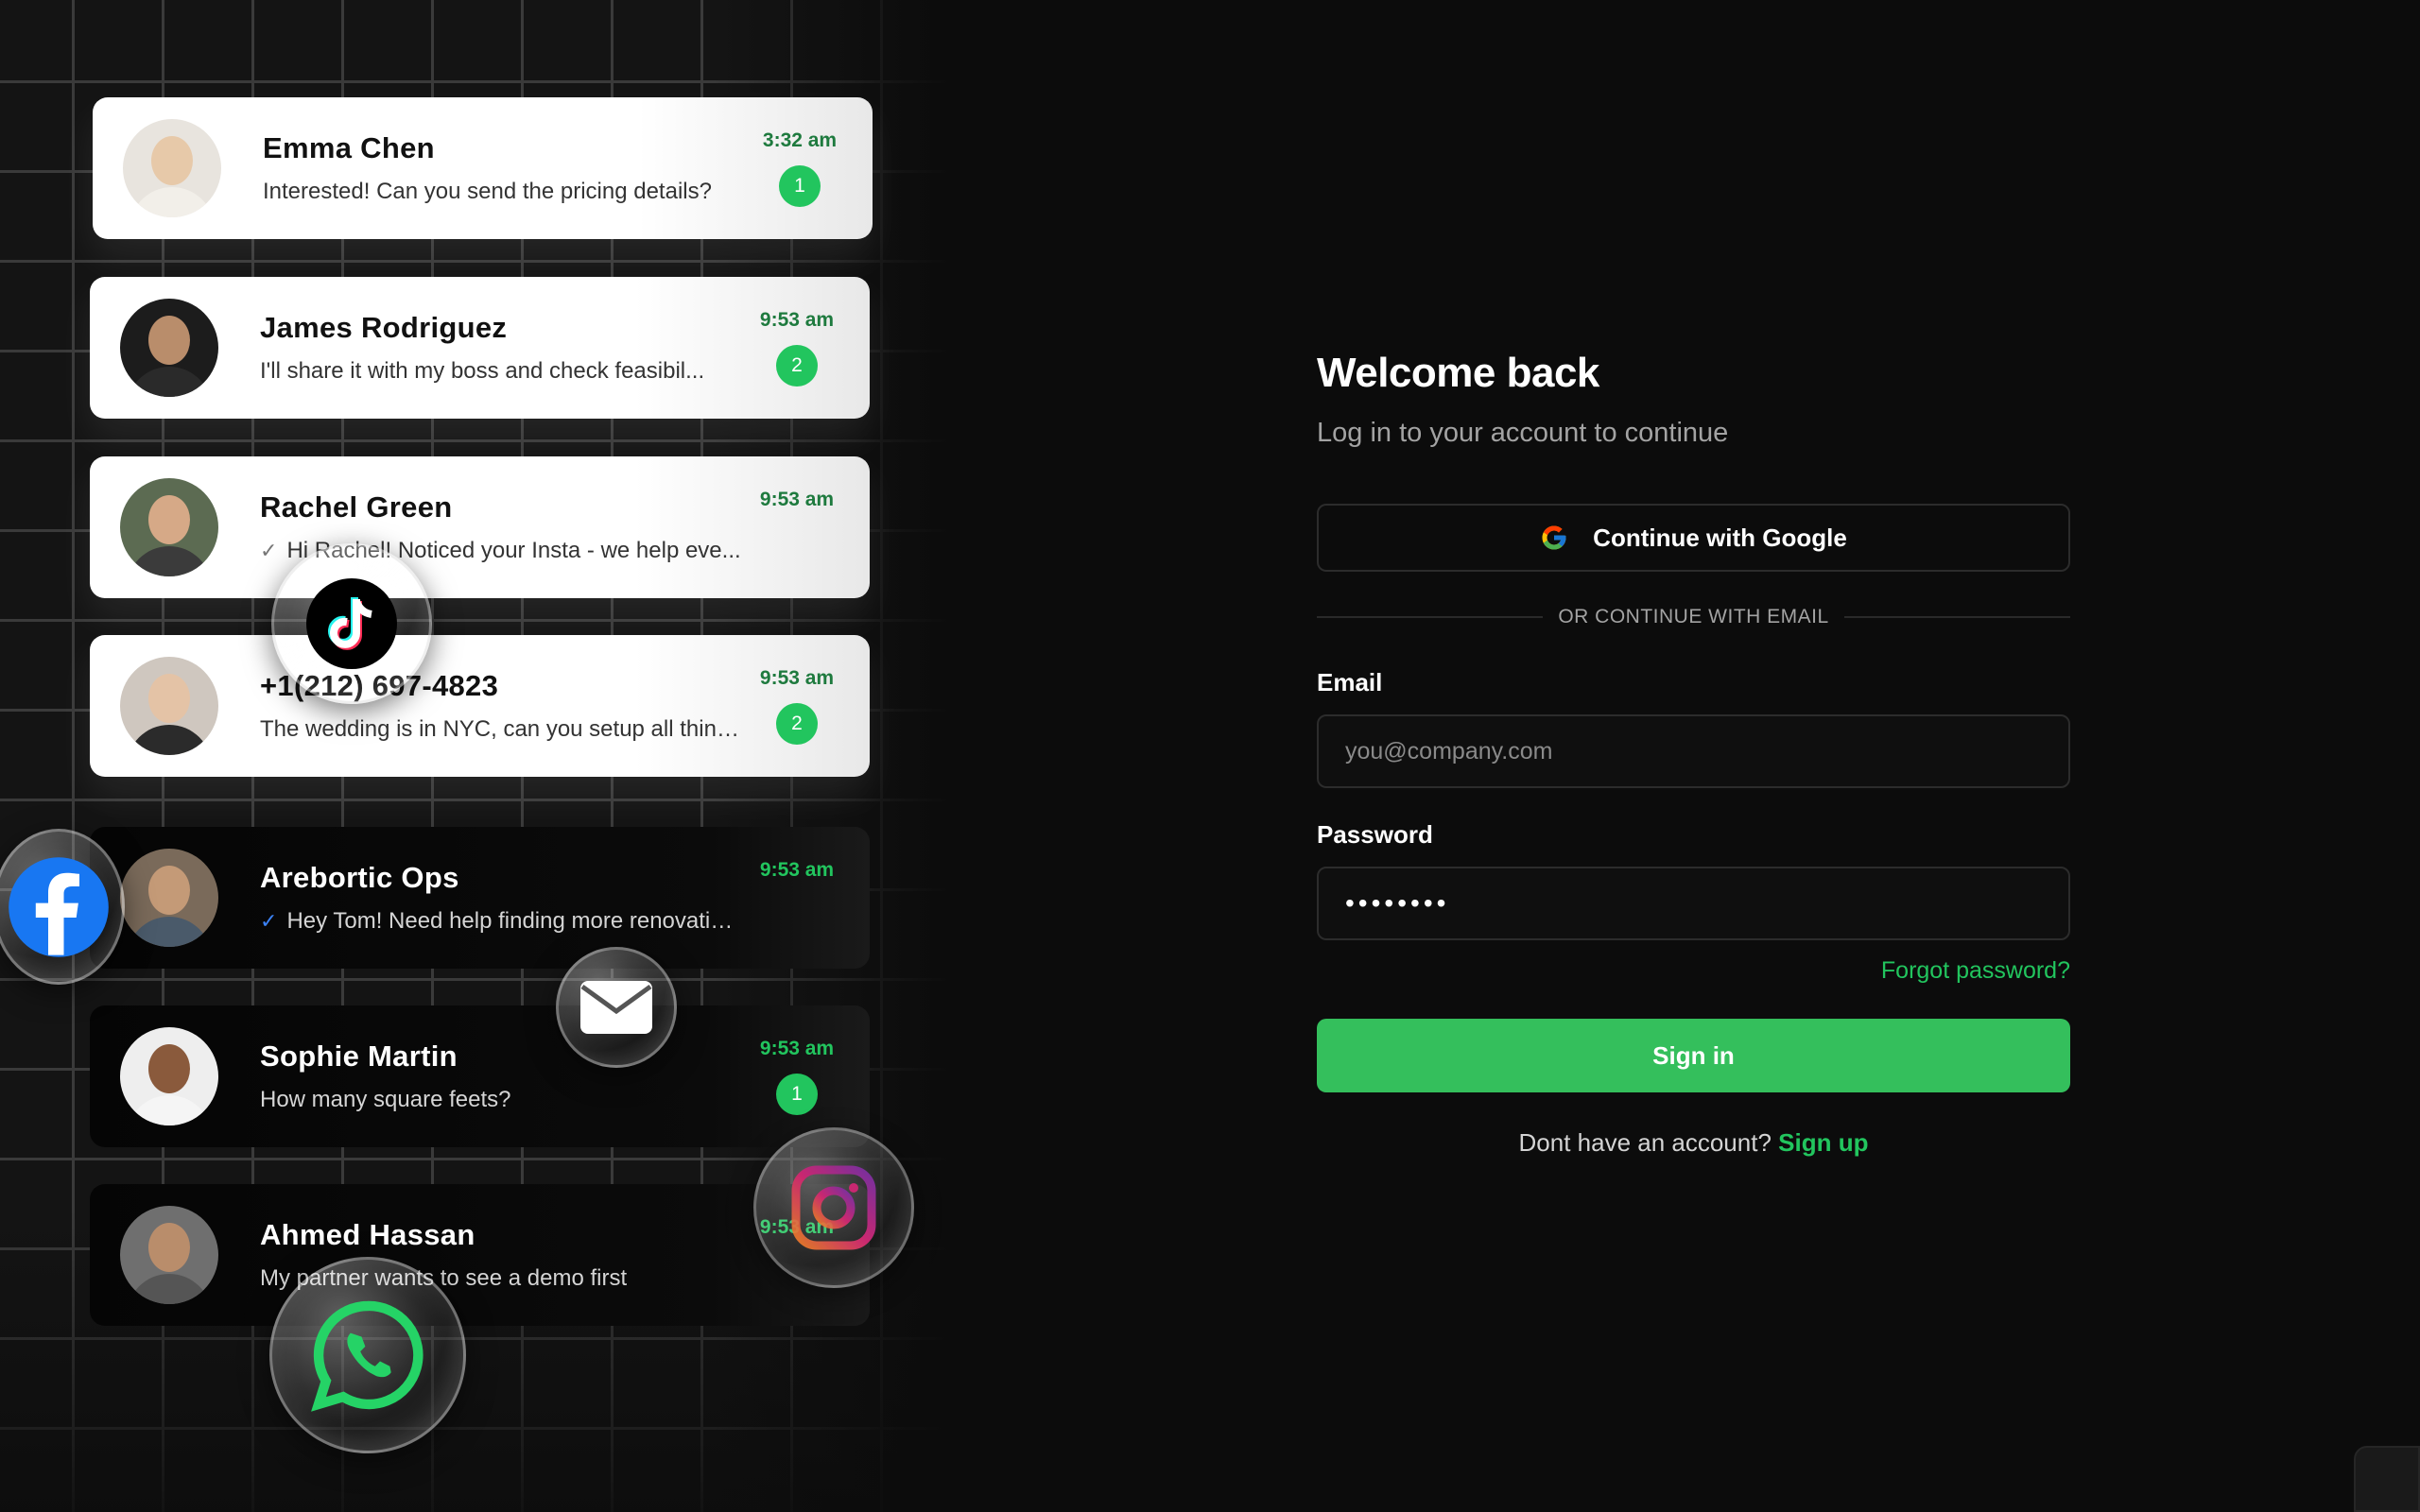 The height and width of the screenshot is (1512, 2420). Describe the element at coordinates (359, 877) in the screenshot. I see `contact-name: Arebortic Ops` at that location.